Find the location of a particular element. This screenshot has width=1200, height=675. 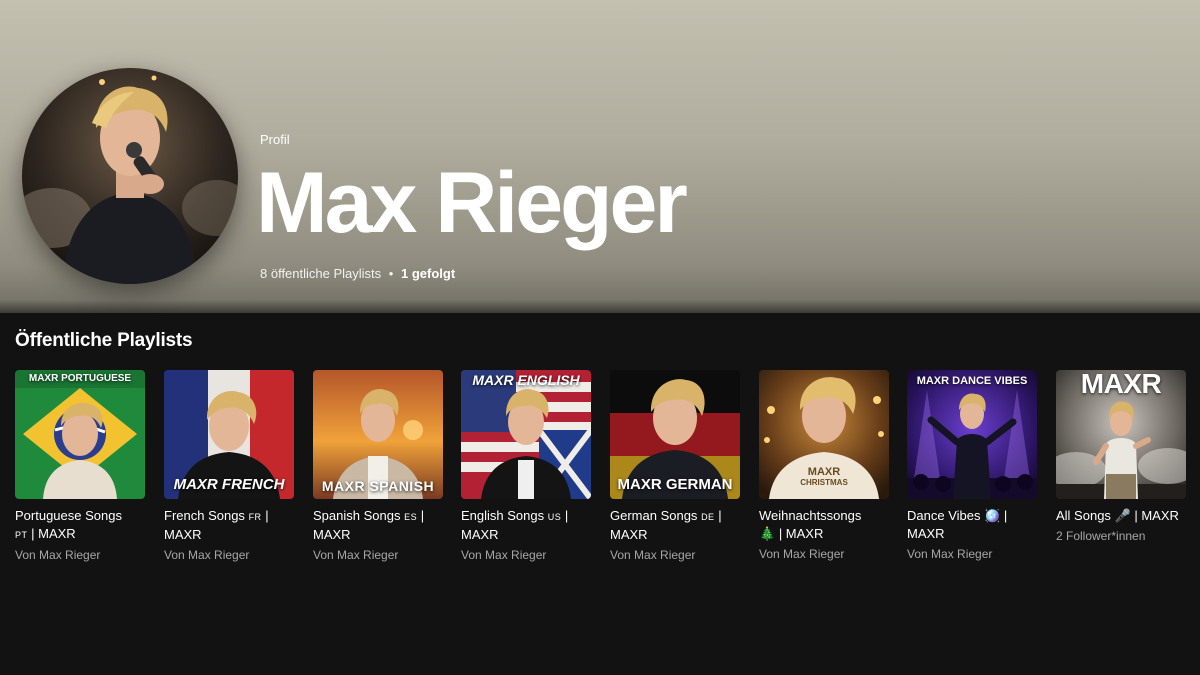

playlist-title-main: Dance Vibes is located at coordinates (944, 515).